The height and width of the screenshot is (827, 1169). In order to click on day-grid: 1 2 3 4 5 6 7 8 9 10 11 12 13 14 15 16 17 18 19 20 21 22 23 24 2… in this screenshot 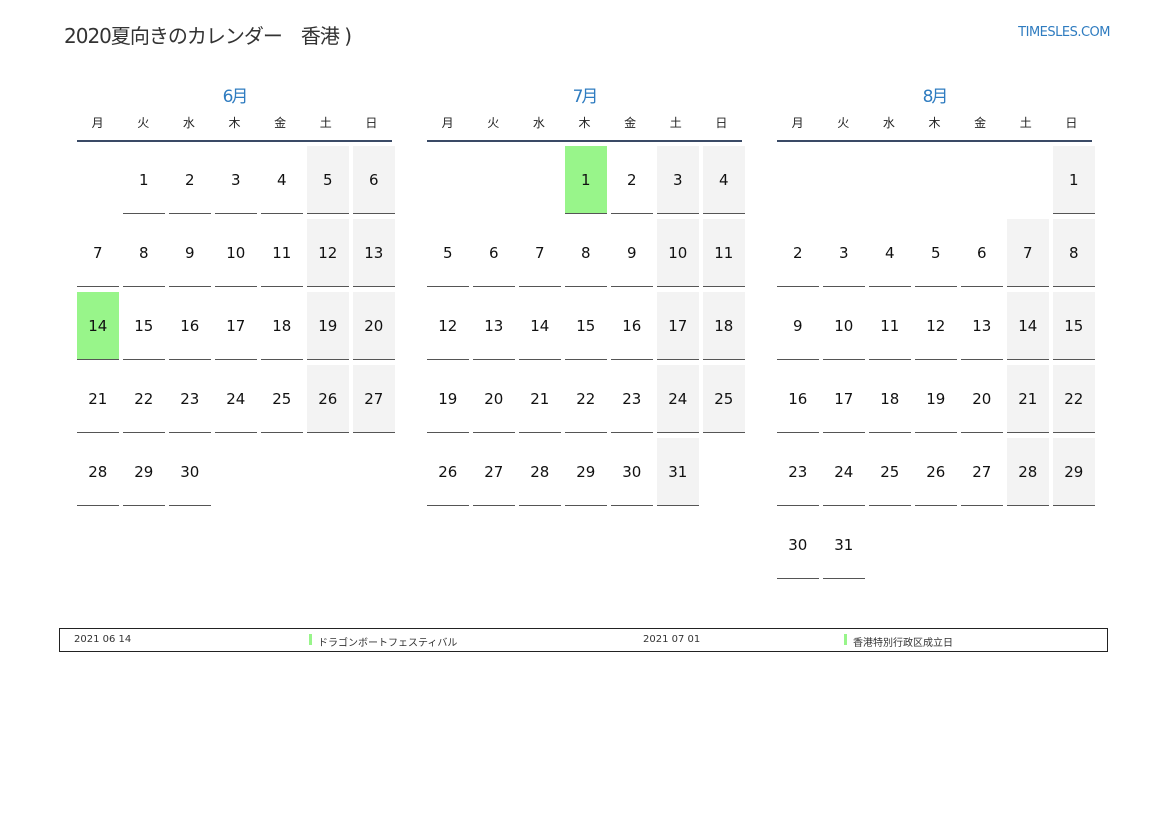, I will do `click(936, 365)`.